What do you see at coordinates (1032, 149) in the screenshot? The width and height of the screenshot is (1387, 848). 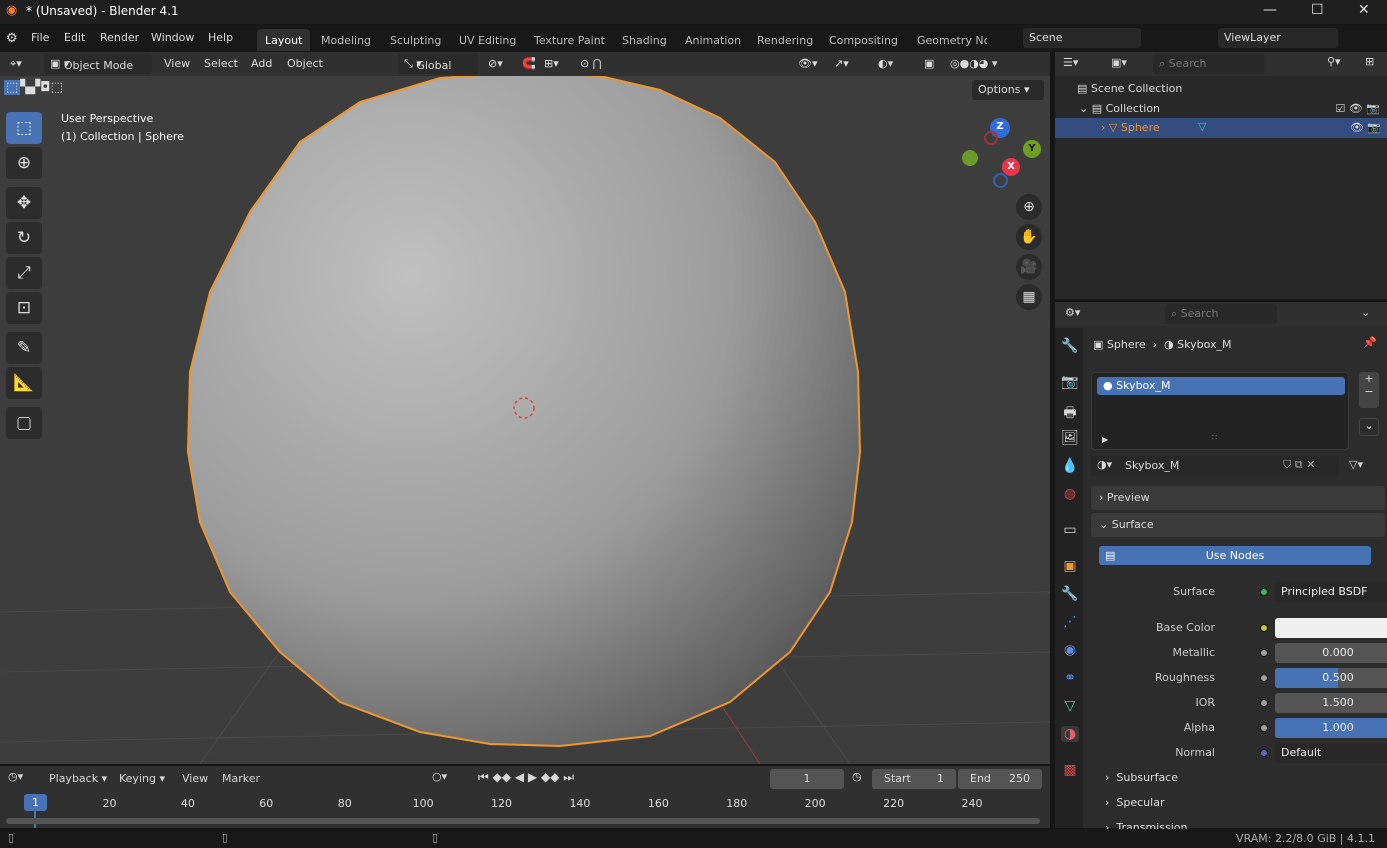 I see `gizmo-y-axis: Y` at bounding box center [1032, 149].